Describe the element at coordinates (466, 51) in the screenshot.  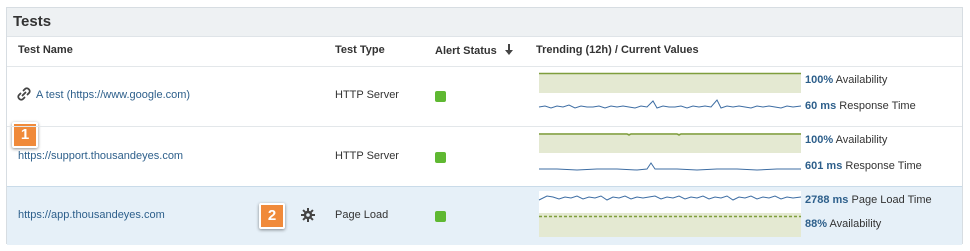
I see `alert-status-label: Alert Status` at that location.